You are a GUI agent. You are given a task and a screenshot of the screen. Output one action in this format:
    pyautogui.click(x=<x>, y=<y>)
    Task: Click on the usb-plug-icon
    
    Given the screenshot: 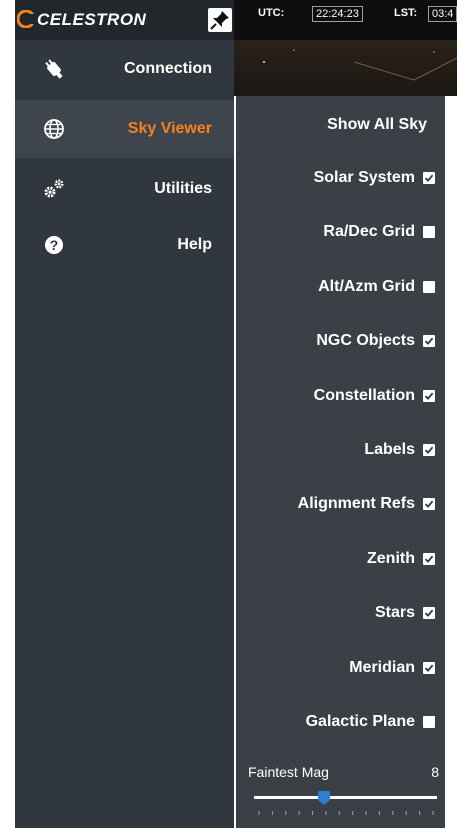 What is the action you would take?
    pyautogui.click(x=54, y=69)
    